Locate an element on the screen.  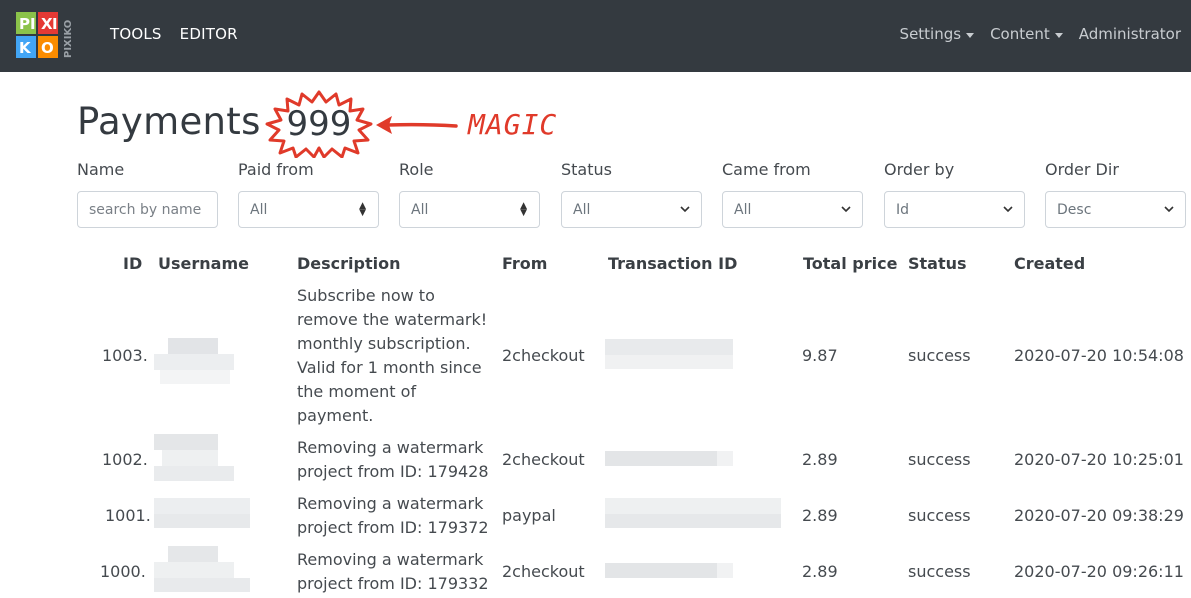
filter-role: Role All ▲ ▼ is located at coordinates (469, 194).